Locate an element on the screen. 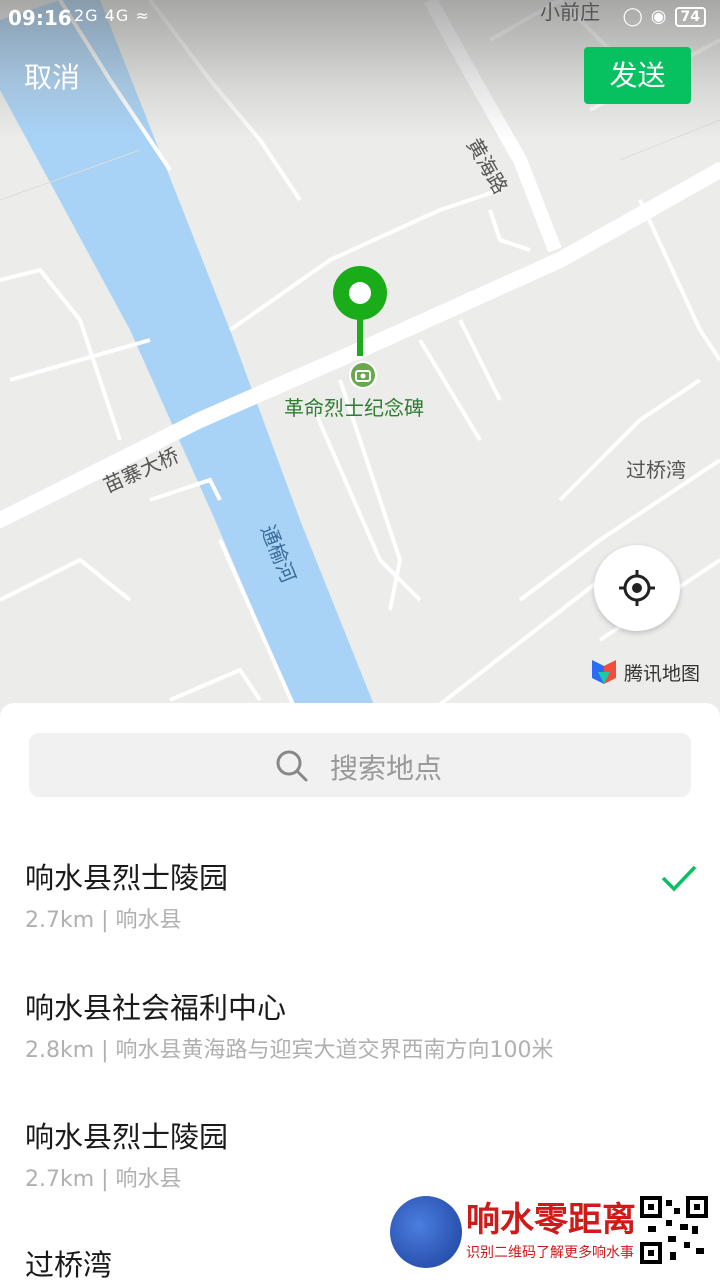 This screenshot has height=1284, width=720. map-provider-logo: 腾讯地图 is located at coordinates (645, 672).